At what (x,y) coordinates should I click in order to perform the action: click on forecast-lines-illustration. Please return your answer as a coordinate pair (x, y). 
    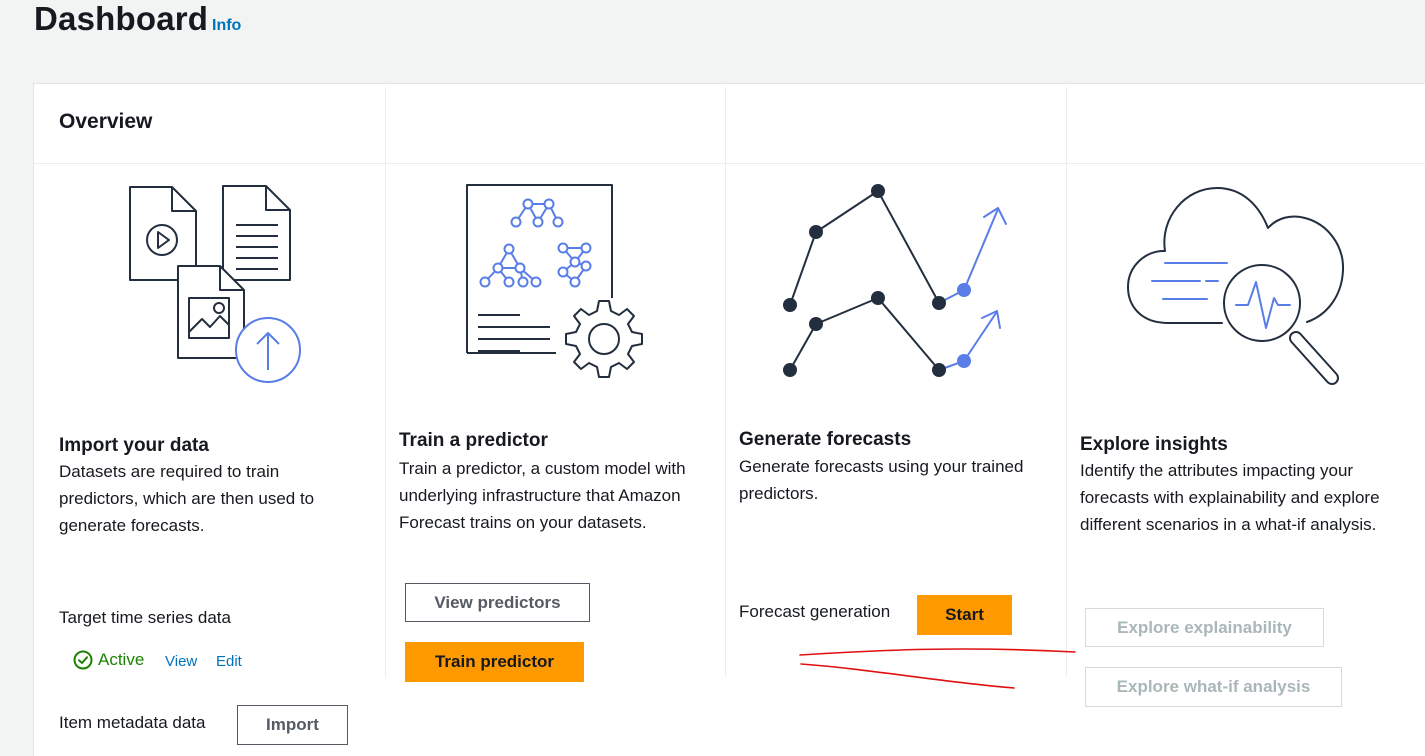
    Looking at the image, I should click on (895, 280).